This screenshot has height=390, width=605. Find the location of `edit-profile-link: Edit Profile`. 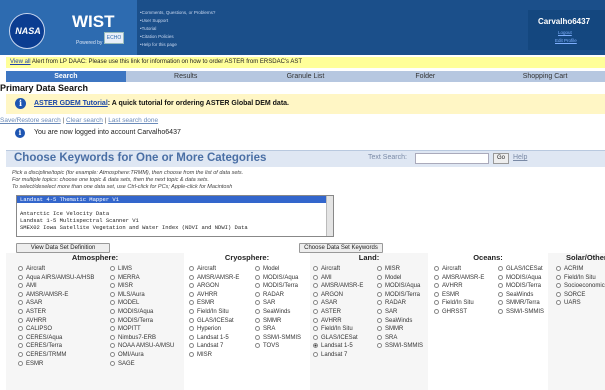

edit-profile-link: Edit Profile is located at coordinates (566, 40).